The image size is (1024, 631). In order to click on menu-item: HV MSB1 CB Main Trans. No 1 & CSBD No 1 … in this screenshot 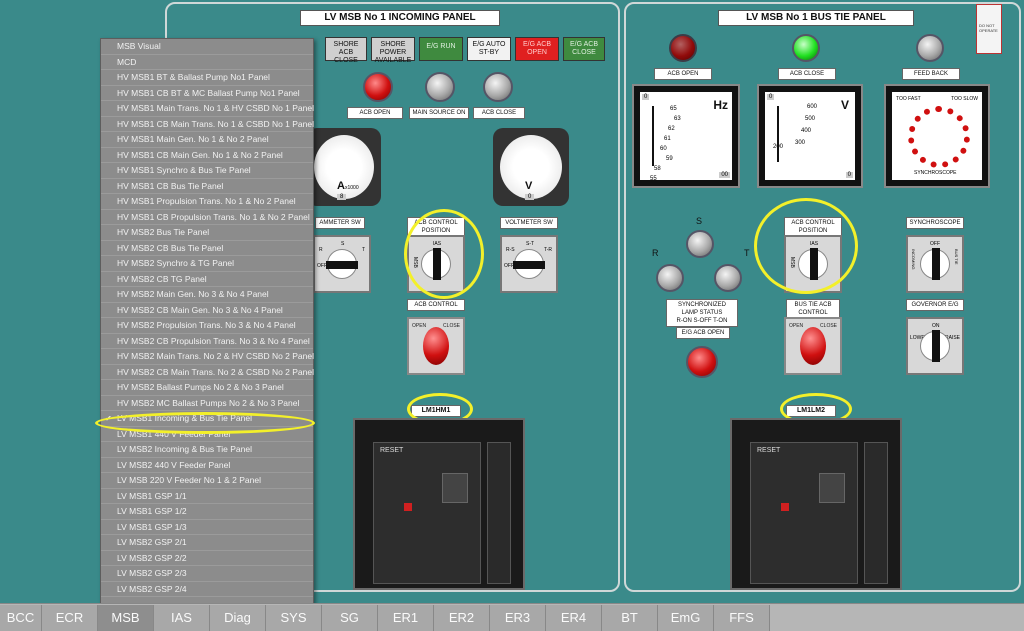, I will do `click(207, 124)`.